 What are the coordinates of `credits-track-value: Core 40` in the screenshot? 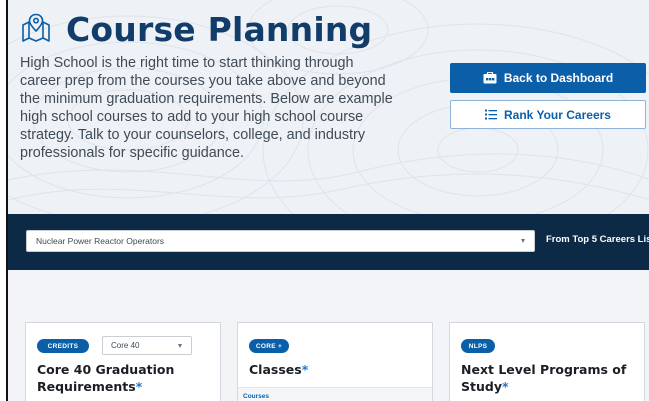 It's located at (125, 345).